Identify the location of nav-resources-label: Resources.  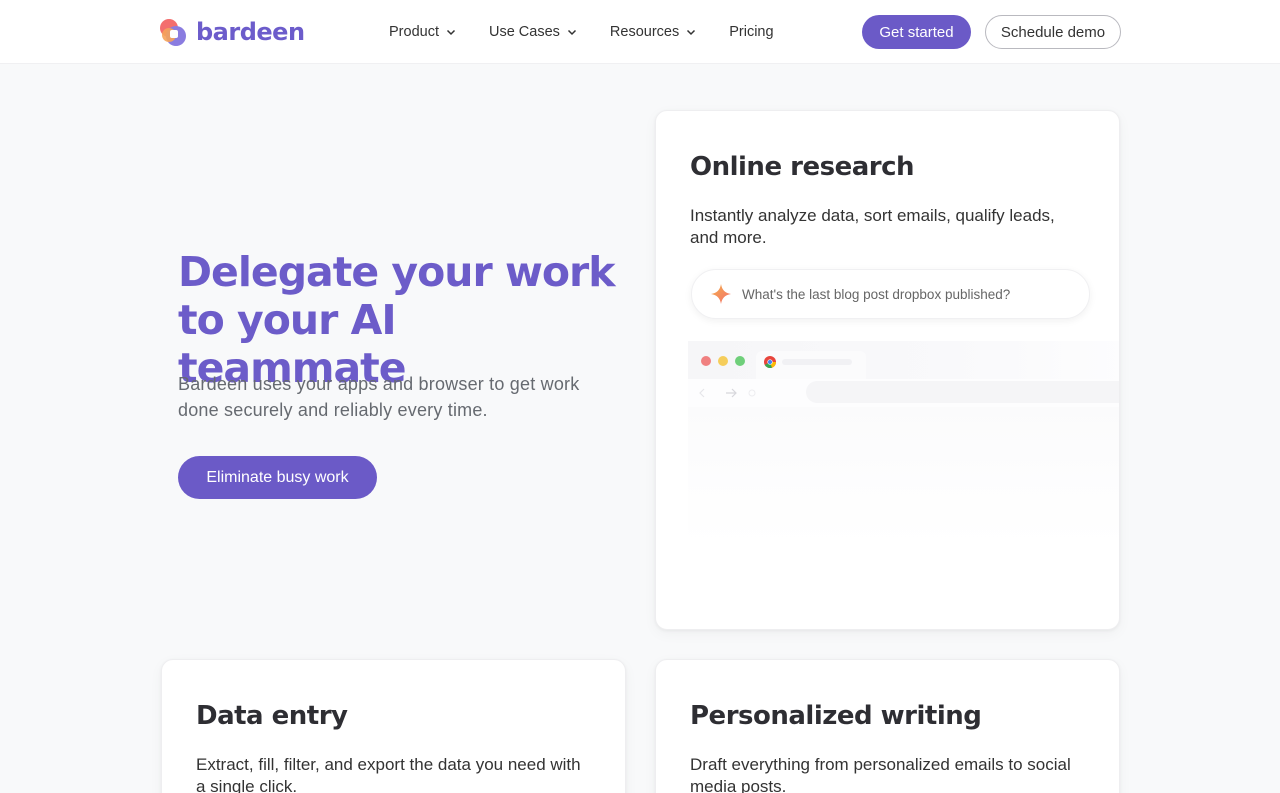
(644, 32).